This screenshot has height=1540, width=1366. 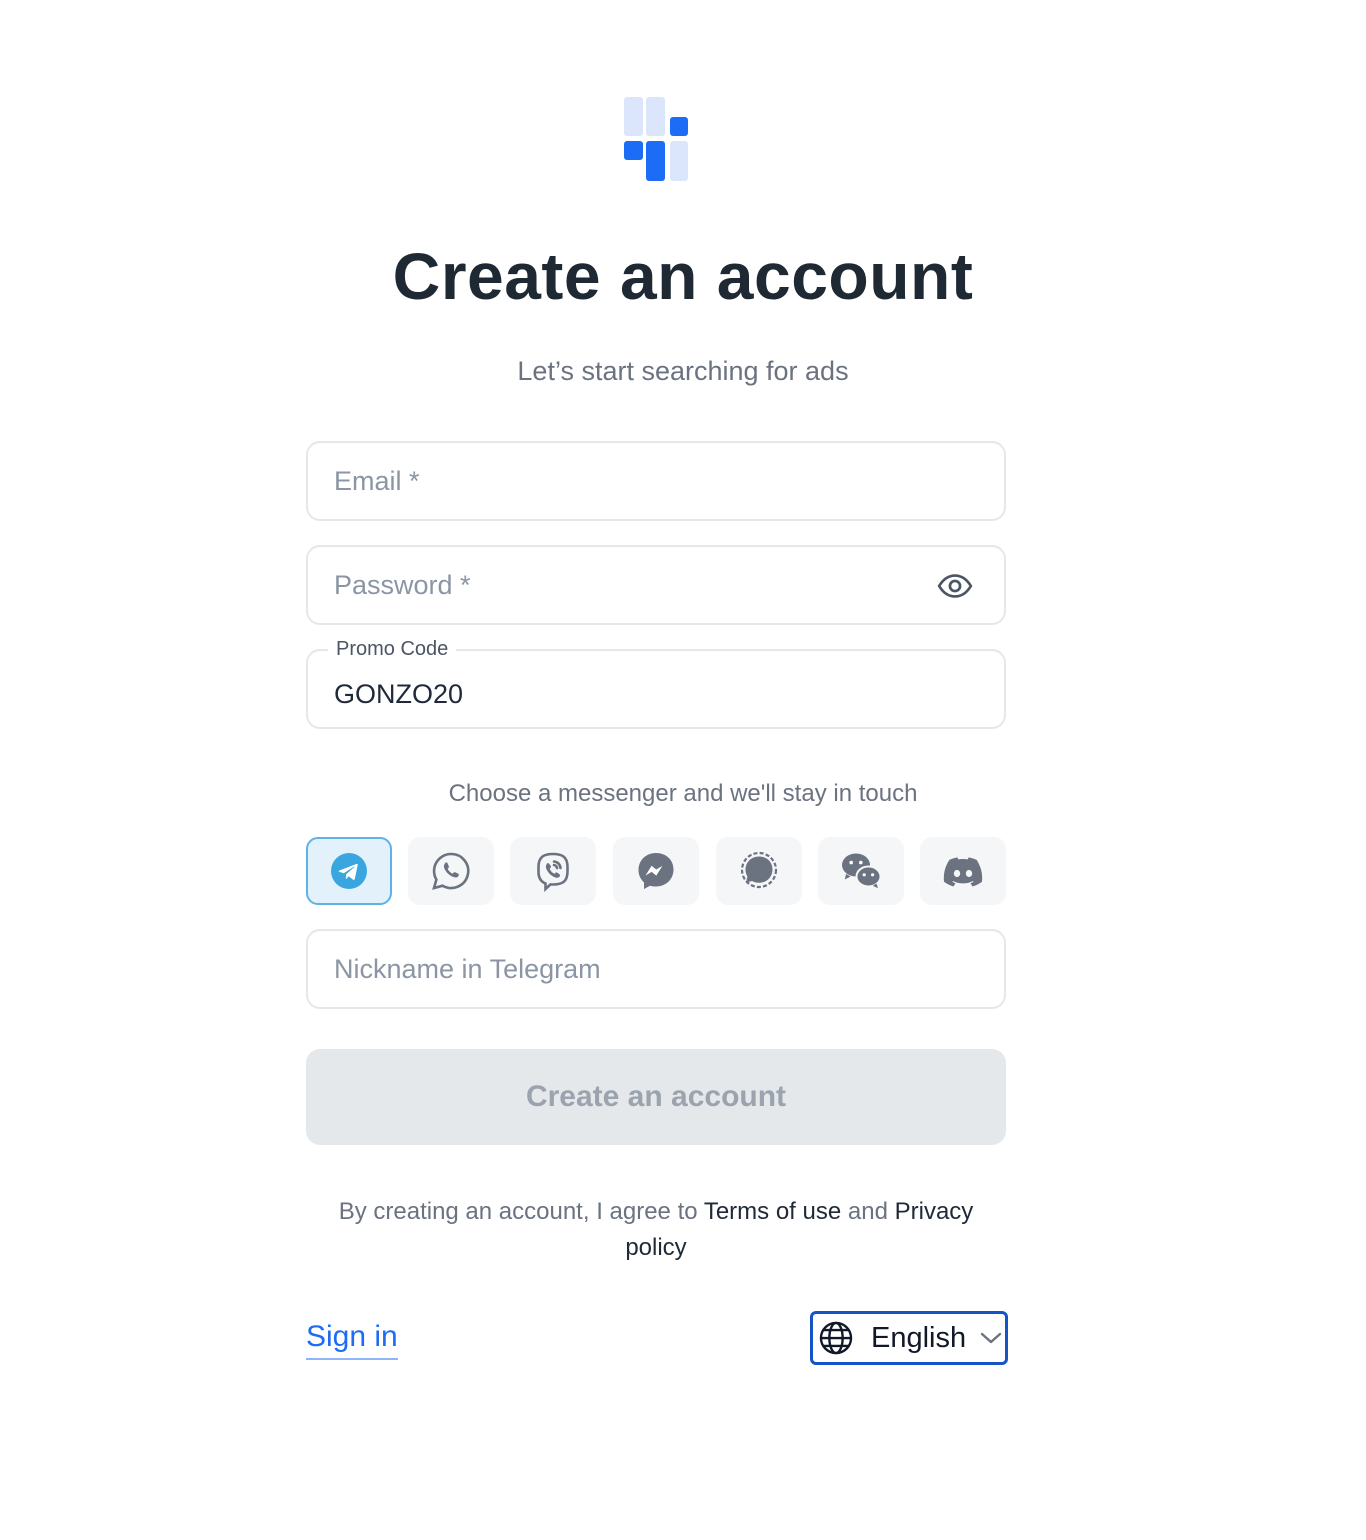 What do you see at coordinates (624, 694) in the screenshot?
I see `promo-code-field` at bounding box center [624, 694].